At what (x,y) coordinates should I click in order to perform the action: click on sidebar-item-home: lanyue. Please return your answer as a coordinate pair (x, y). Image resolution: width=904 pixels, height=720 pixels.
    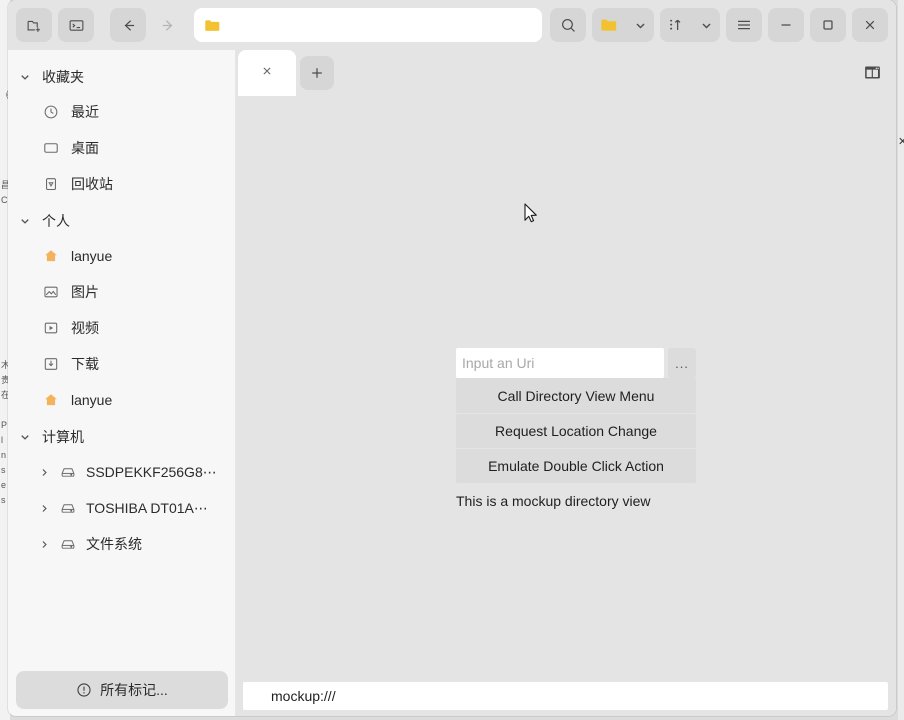
    Looking at the image, I should click on (131, 256).